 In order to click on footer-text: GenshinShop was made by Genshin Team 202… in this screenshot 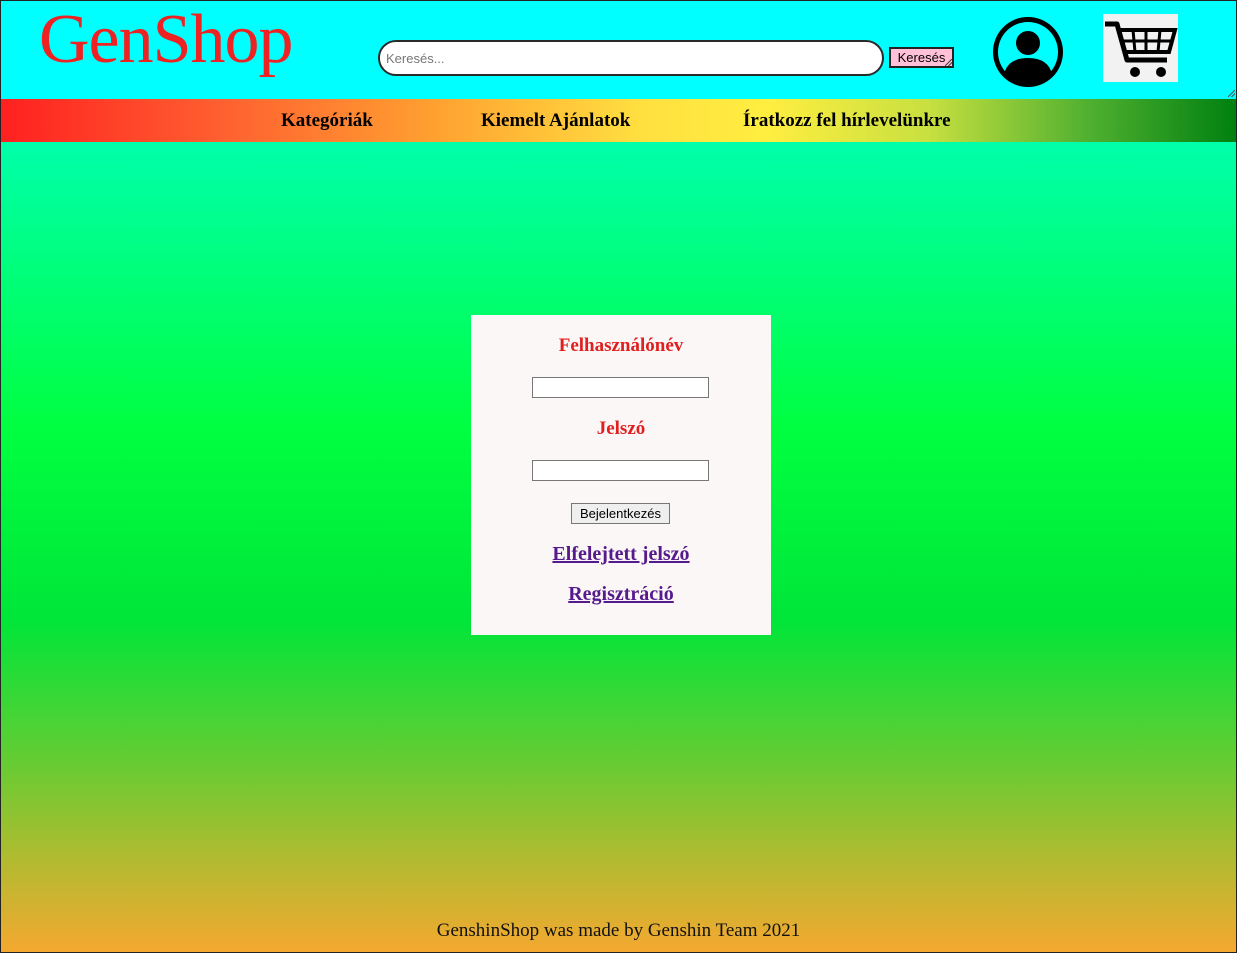, I will do `click(618, 930)`.